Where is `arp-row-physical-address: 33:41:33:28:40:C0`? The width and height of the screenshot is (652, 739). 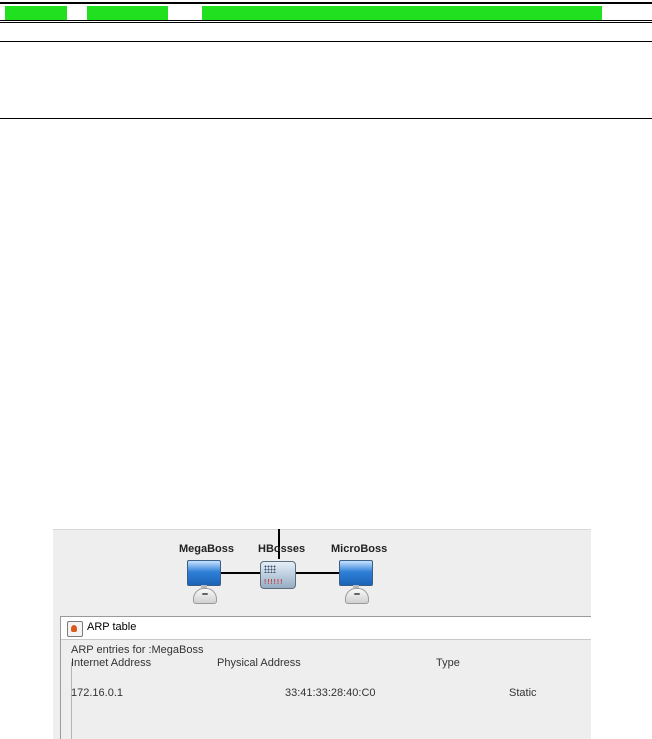 arp-row-physical-address: 33:41:33:28:40:C0 is located at coordinates (330, 693).